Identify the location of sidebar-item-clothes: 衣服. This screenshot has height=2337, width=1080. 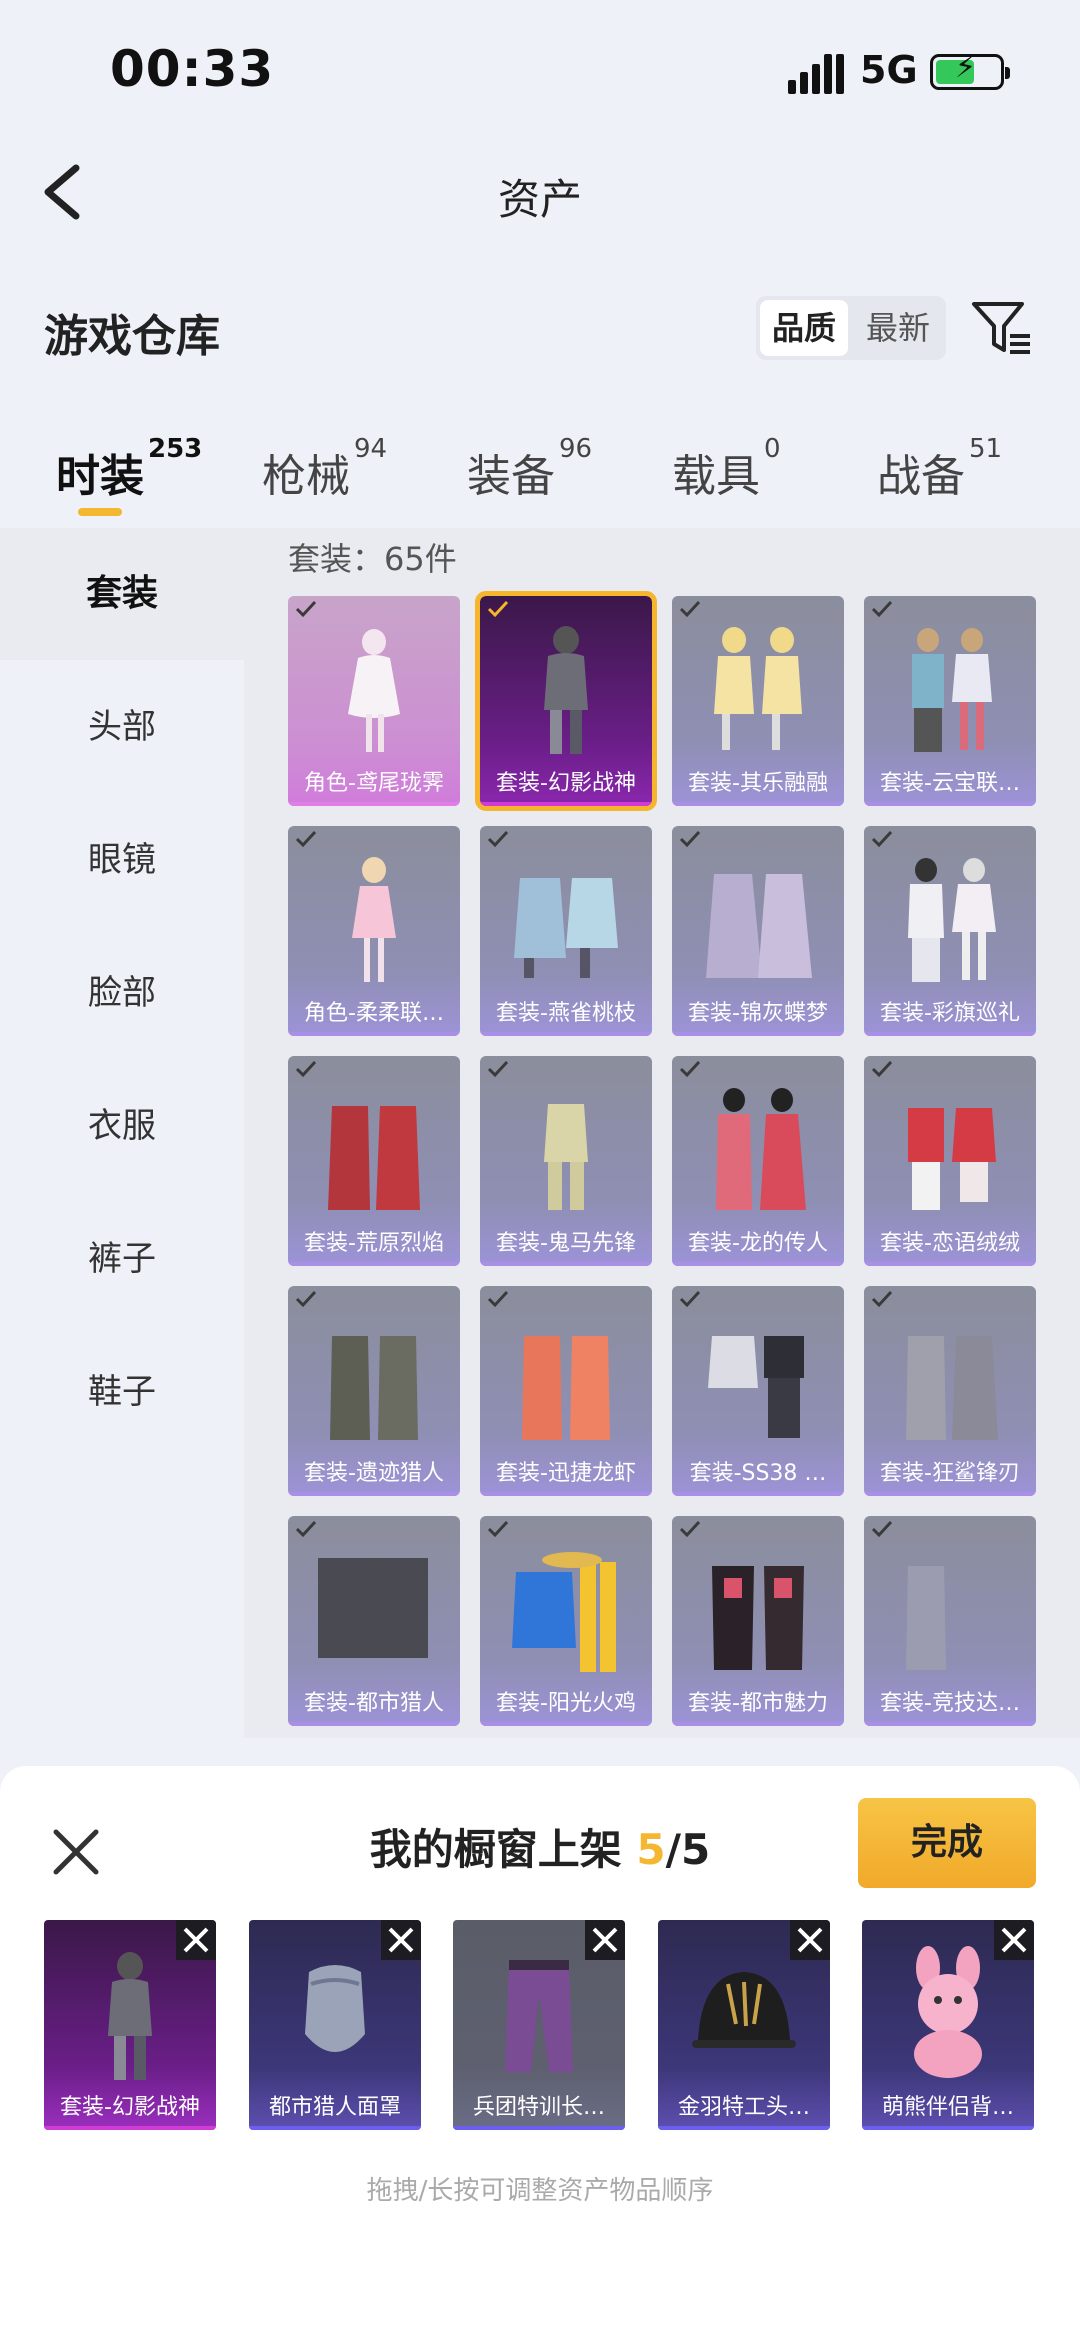
(122, 1126).